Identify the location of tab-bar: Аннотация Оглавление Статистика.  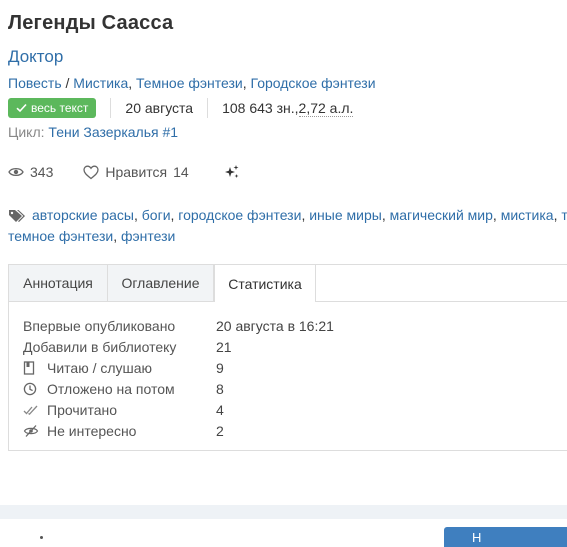
(288, 283).